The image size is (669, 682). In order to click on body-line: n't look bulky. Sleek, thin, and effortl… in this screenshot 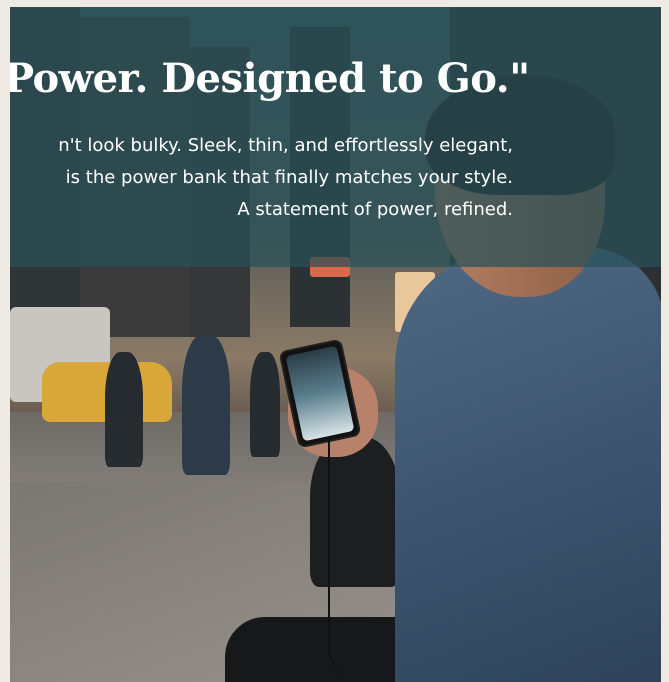, I will do `click(285, 145)`.